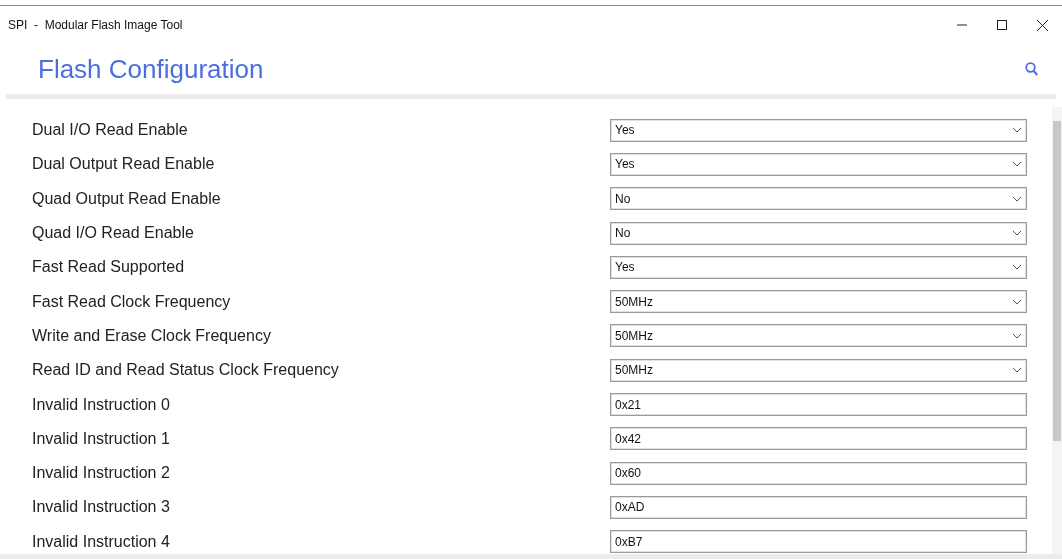 The width and height of the screenshot is (1062, 559). Describe the element at coordinates (132, 301) in the screenshot. I see `setting-label: Fast Read Clock Frequency` at that location.